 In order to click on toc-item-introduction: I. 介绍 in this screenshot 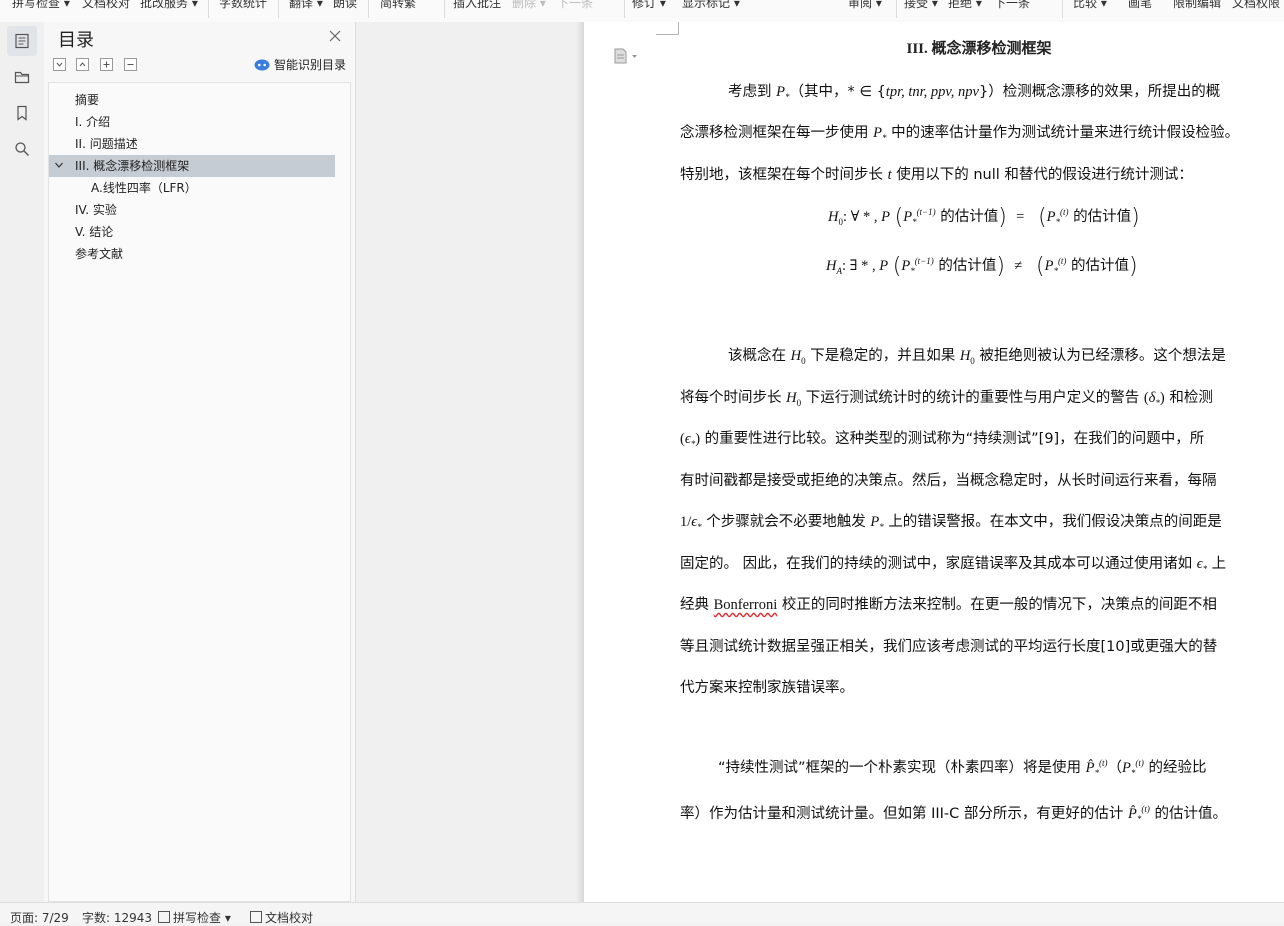, I will do `click(192, 122)`.